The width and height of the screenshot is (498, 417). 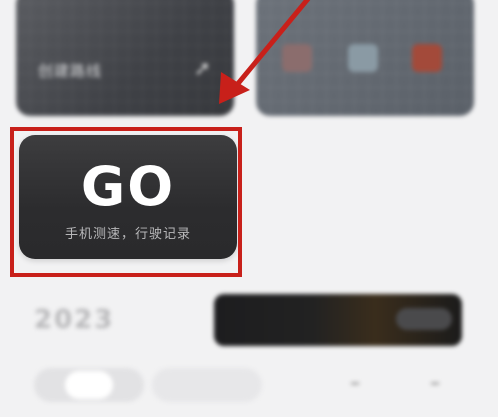 I want to click on tab-3: ━, so click(x=355, y=385).